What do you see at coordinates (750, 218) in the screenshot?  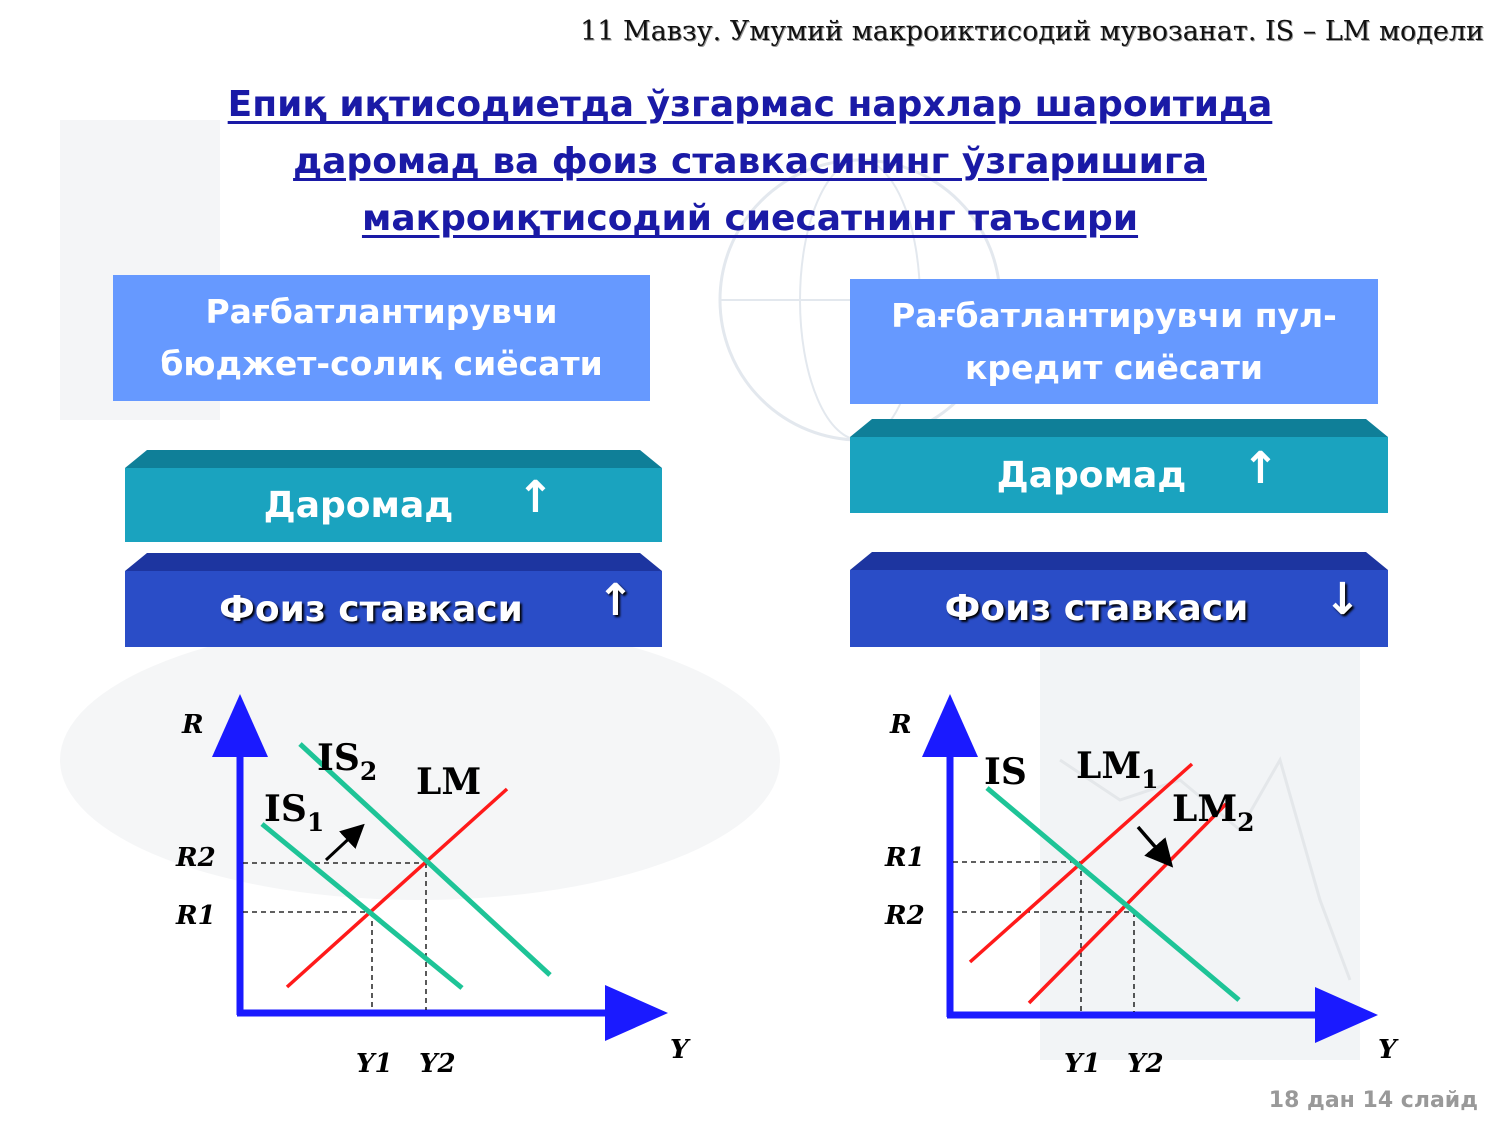 I see `title-line-3: макроиқтисодий сиесатнинг таъсири` at bounding box center [750, 218].